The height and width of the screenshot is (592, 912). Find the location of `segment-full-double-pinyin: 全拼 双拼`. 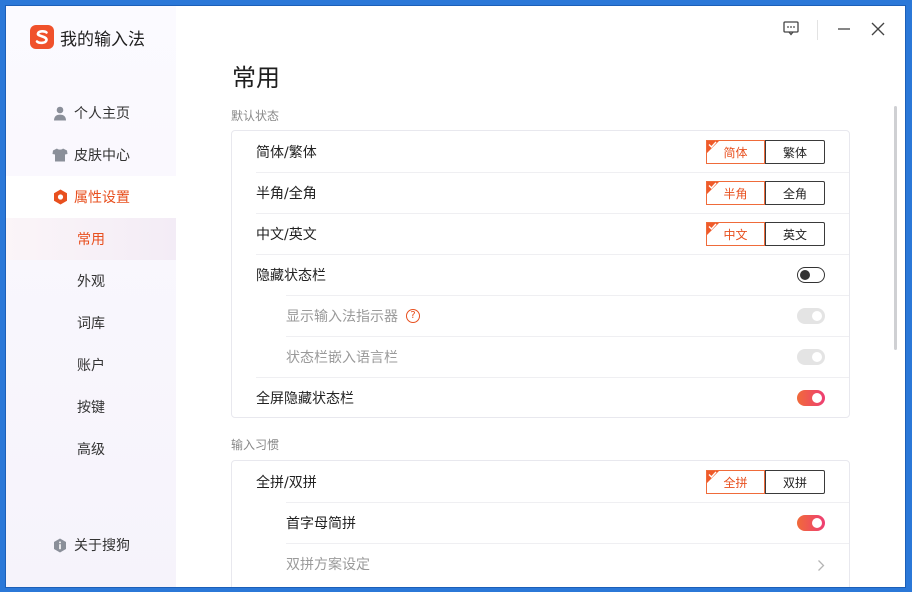

segment-full-double-pinyin: 全拼 双拼 is located at coordinates (765, 482).